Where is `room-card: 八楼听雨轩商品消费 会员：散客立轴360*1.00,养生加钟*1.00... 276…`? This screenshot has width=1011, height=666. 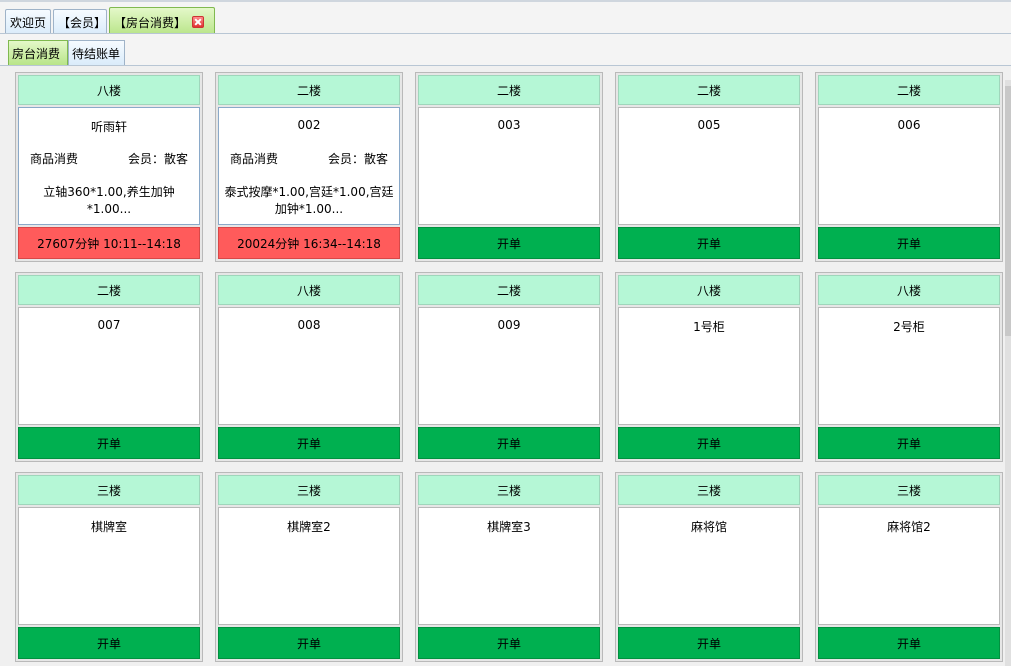 room-card: 八楼听雨轩商品消费 会员：散客立轴360*1.00,养生加钟*1.00... 276… is located at coordinates (109, 167).